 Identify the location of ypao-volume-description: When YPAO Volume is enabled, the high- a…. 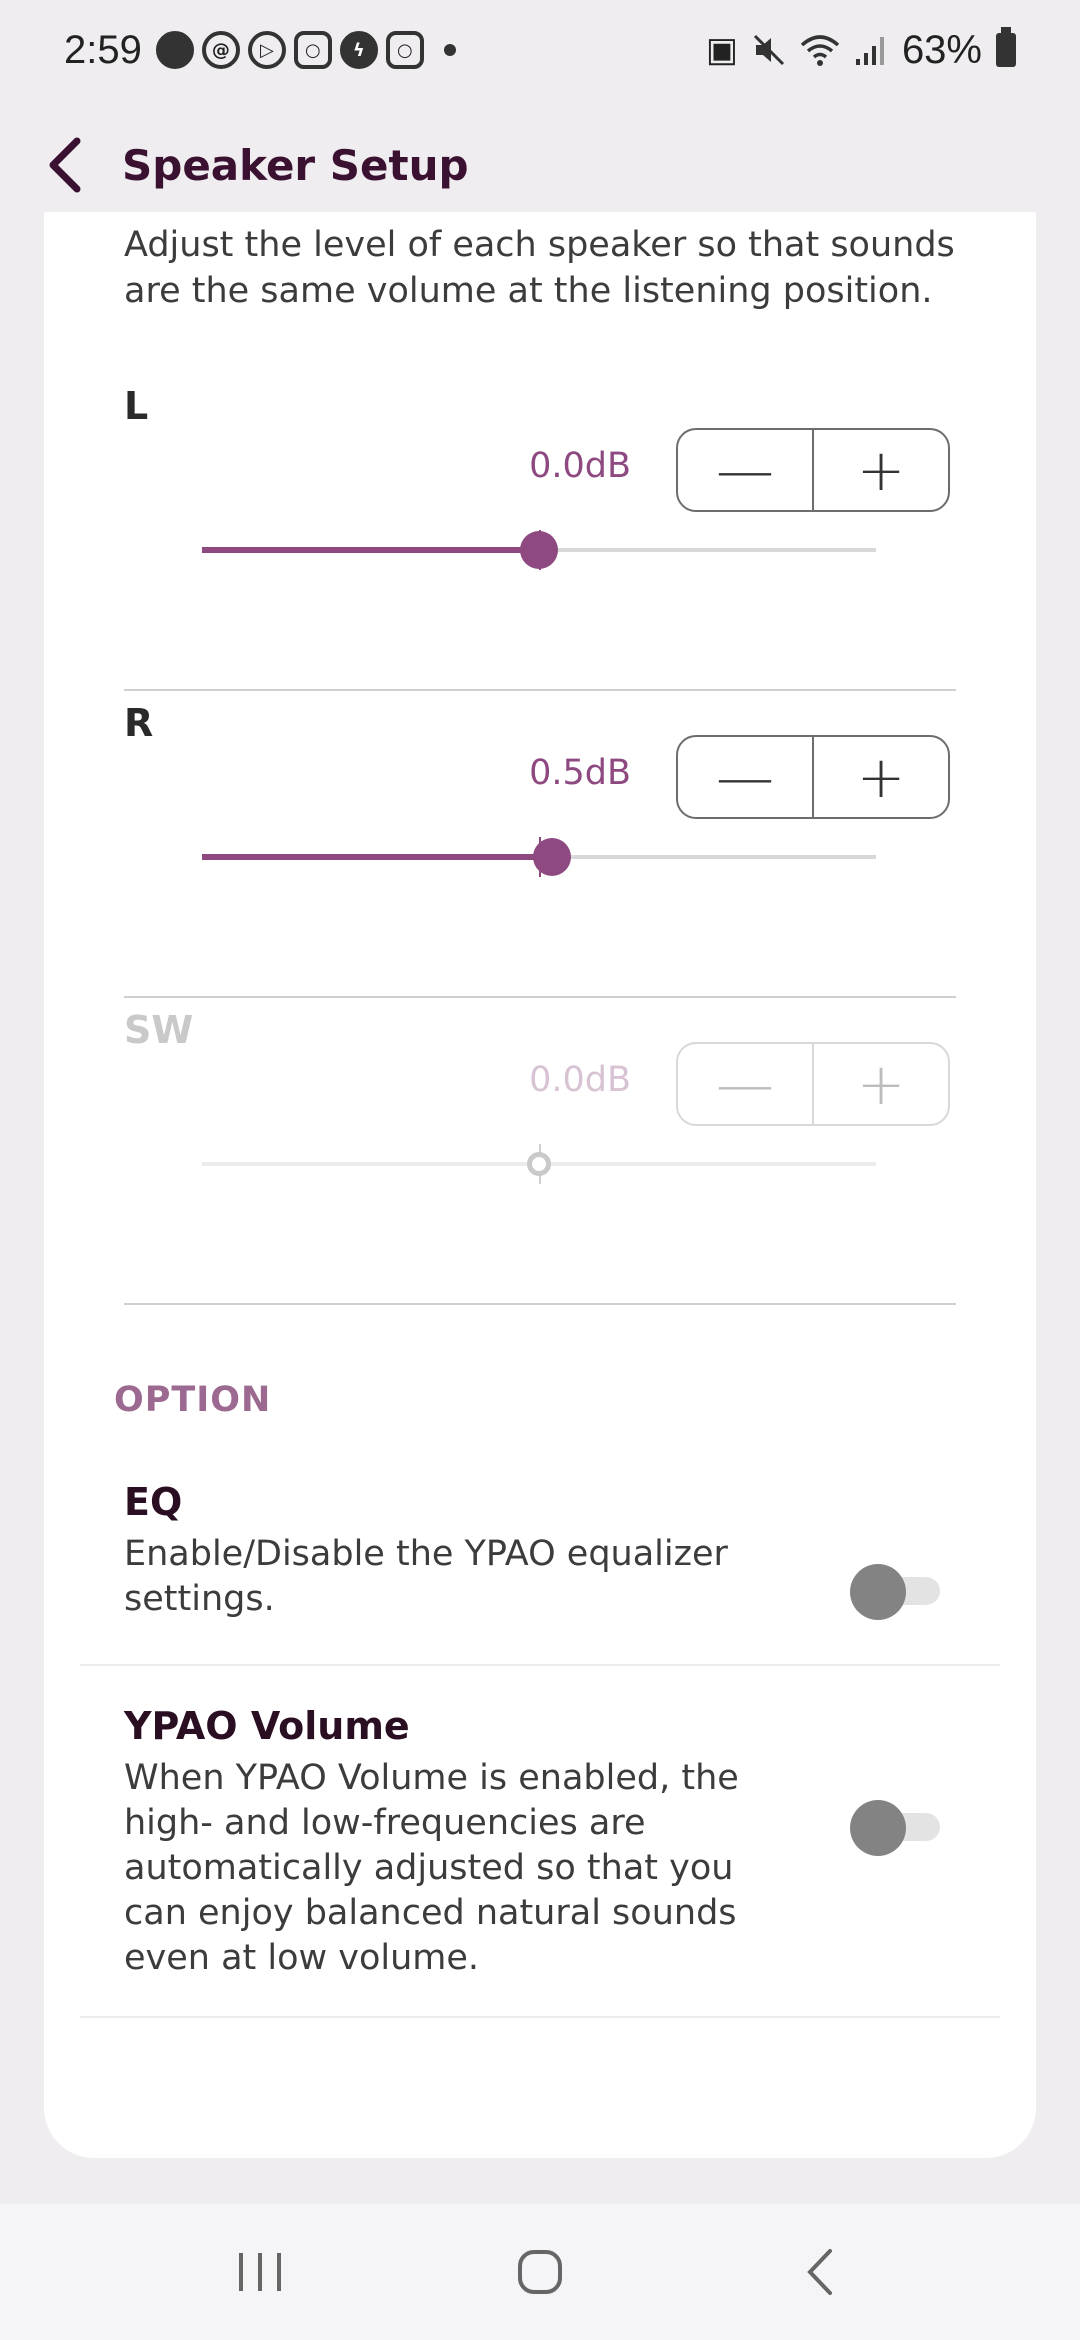
(431, 1868).